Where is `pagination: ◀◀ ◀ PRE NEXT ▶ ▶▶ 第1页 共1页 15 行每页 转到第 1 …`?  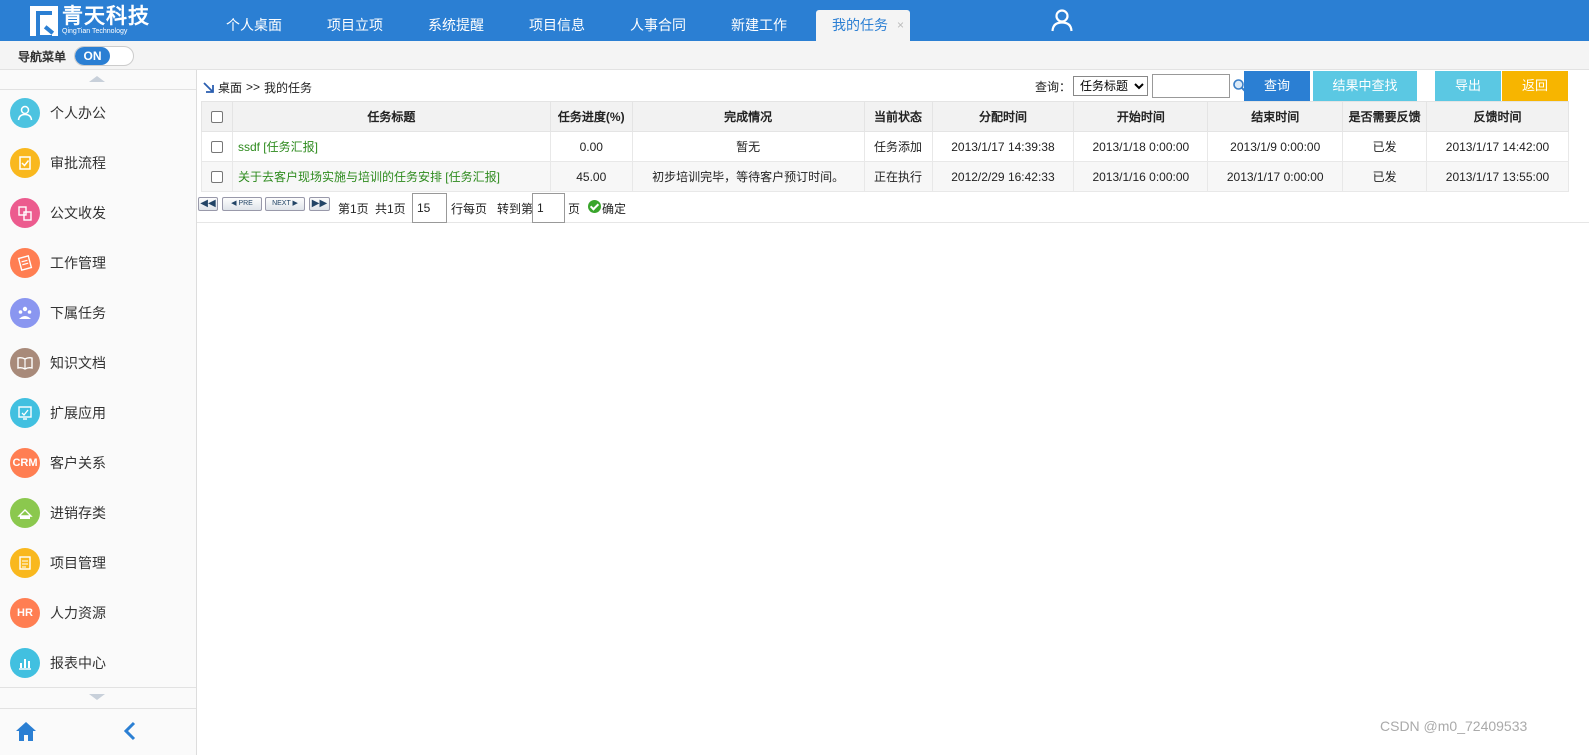
pagination: ◀◀ ◀ PRE NEXT ▶ ▶▶ 第1页 共1页 15 行每页 转到第 1 … is located at coordinates (893, 208).